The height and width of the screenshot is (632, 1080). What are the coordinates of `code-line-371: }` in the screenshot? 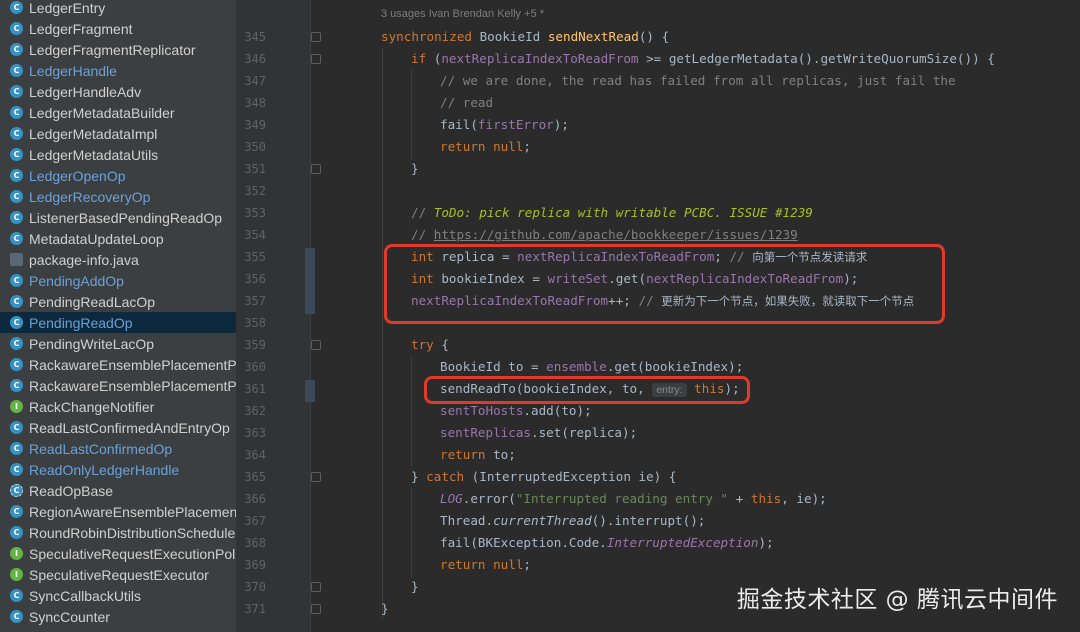 It's located at (385, 609).